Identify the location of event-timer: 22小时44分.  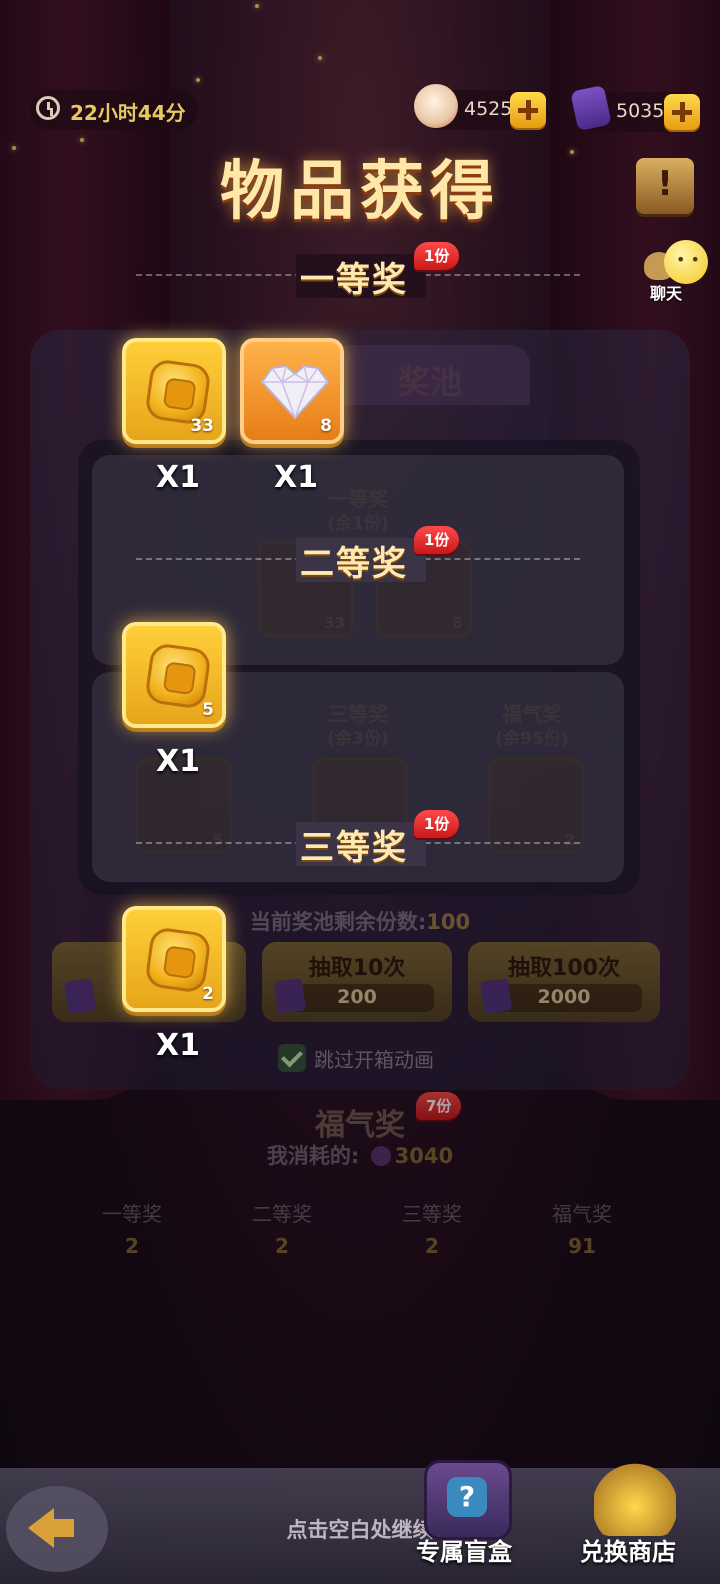
(114, 110).